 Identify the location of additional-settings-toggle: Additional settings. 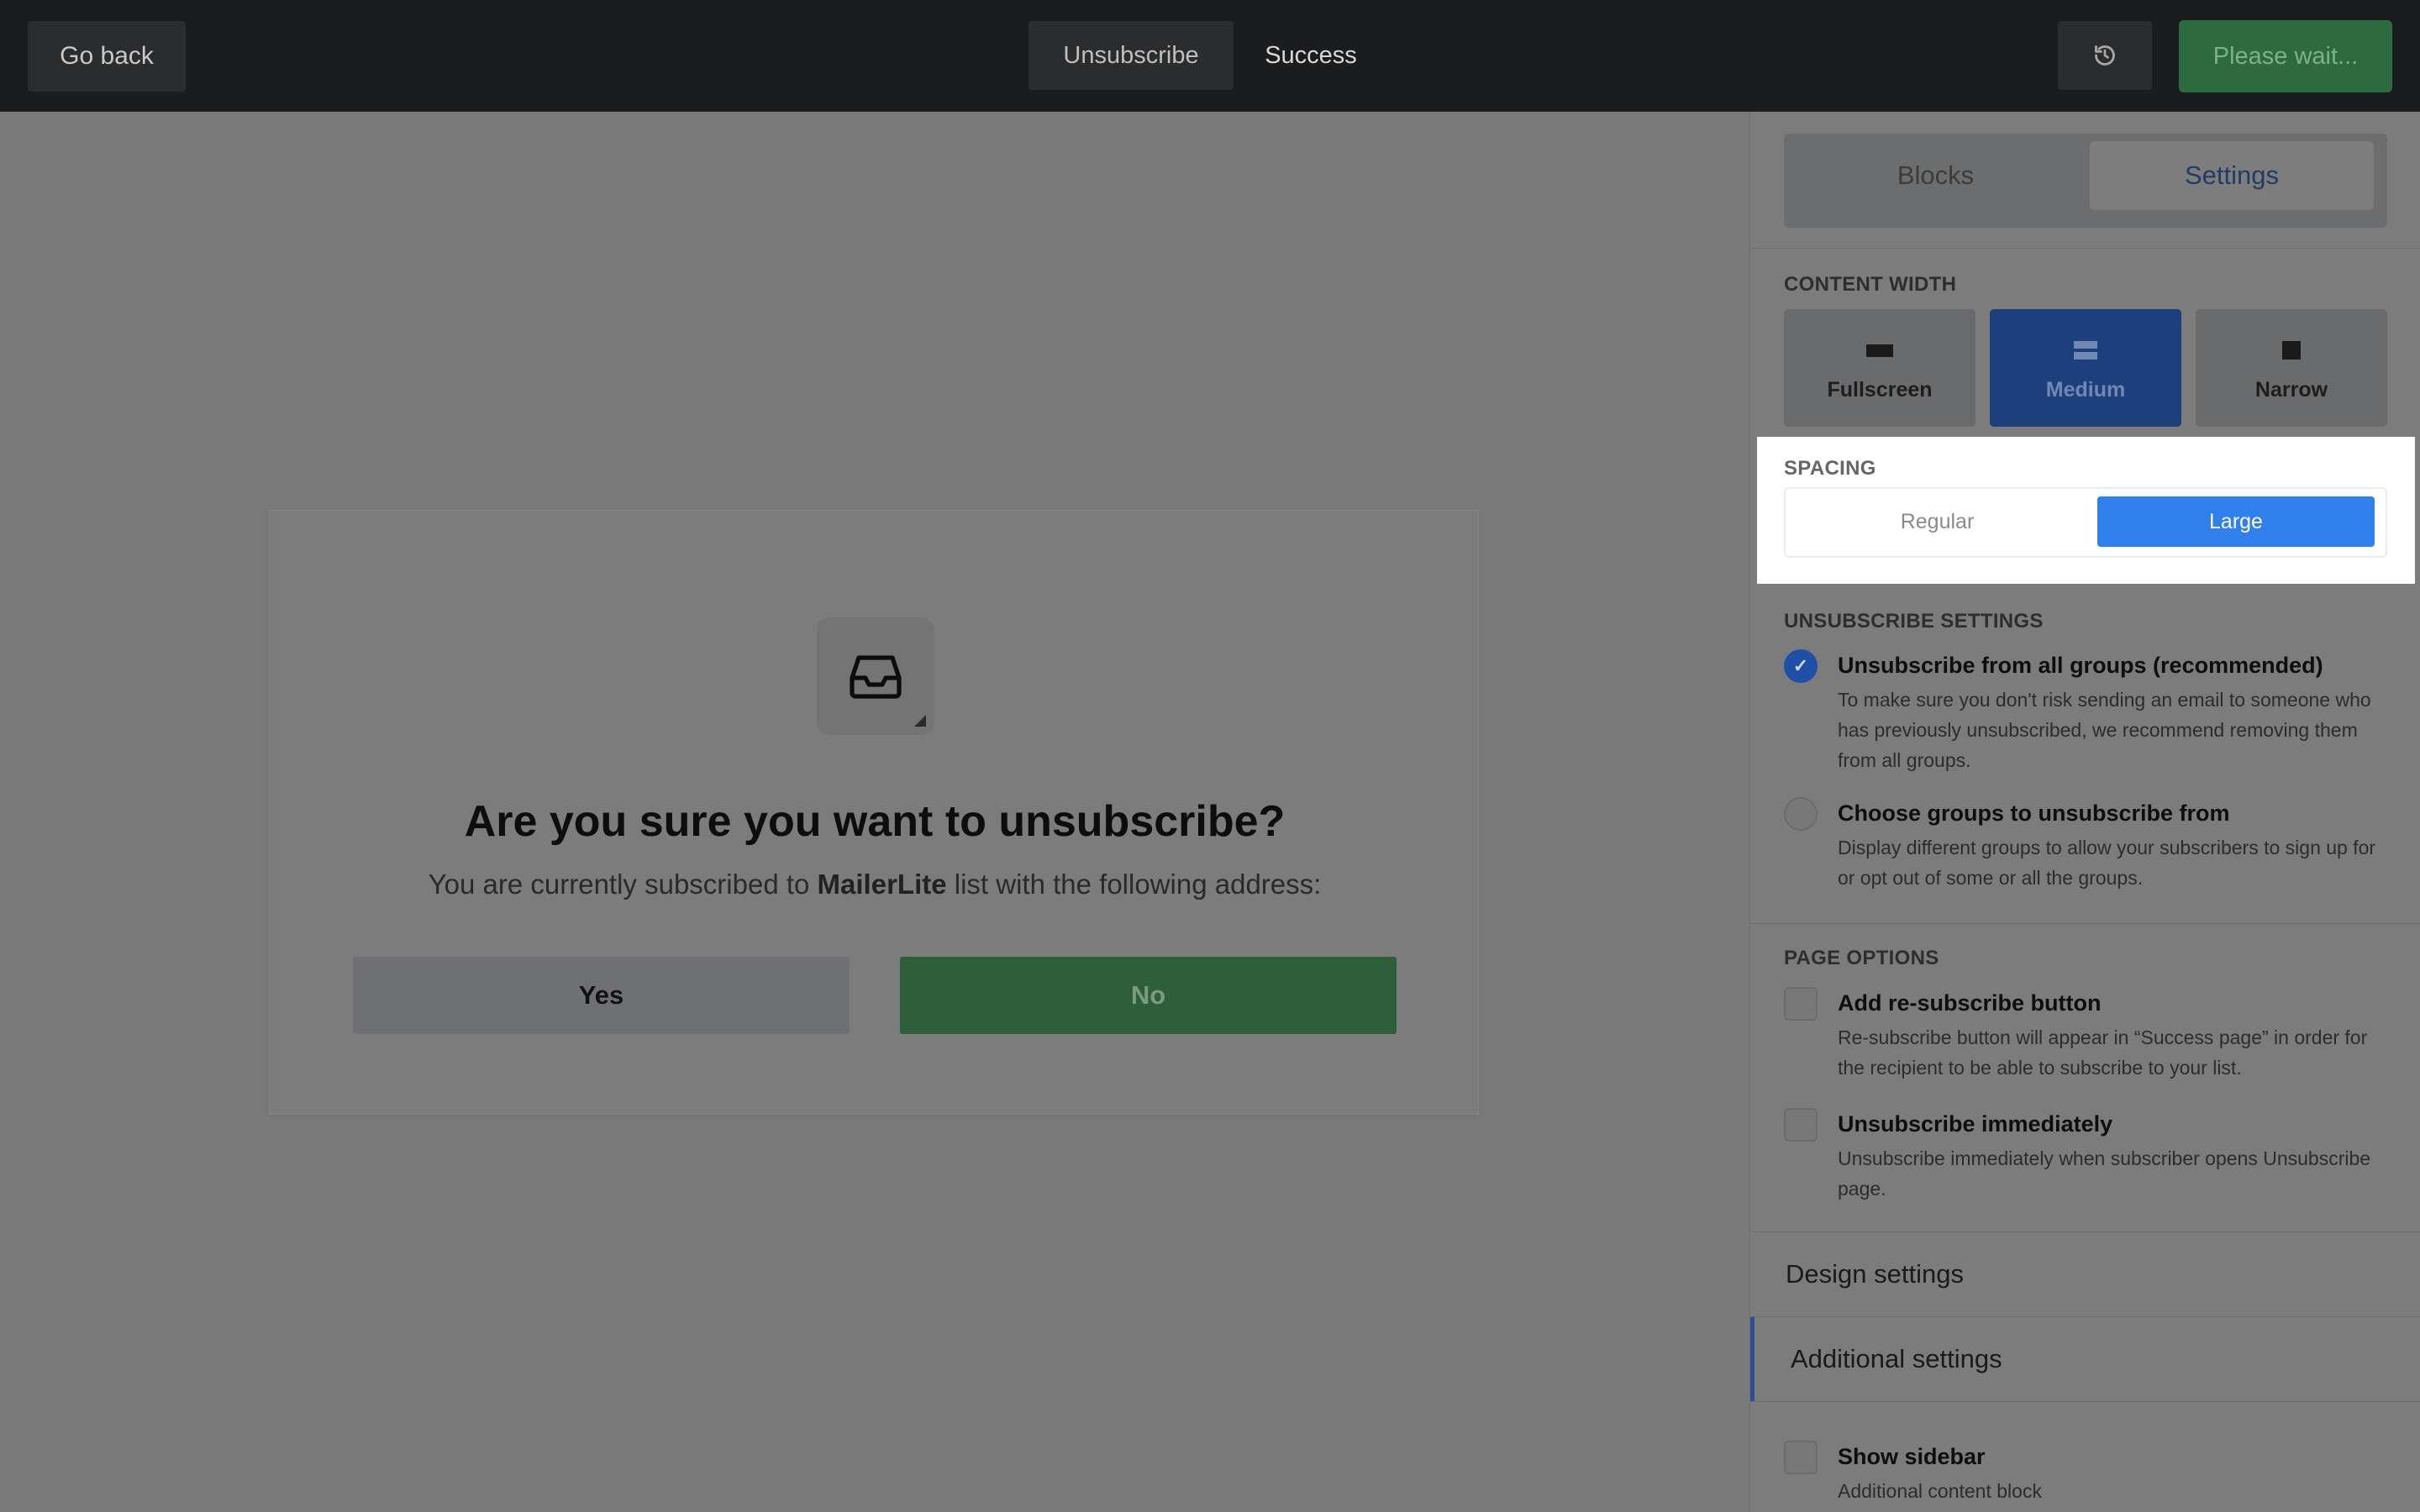
(2085, 1359).